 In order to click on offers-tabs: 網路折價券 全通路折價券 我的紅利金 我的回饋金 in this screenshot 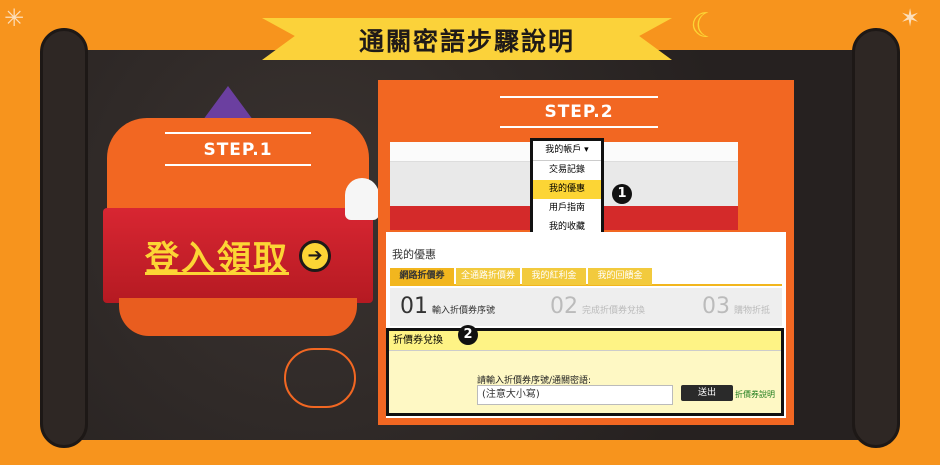, I will do `click(586, 277)`.